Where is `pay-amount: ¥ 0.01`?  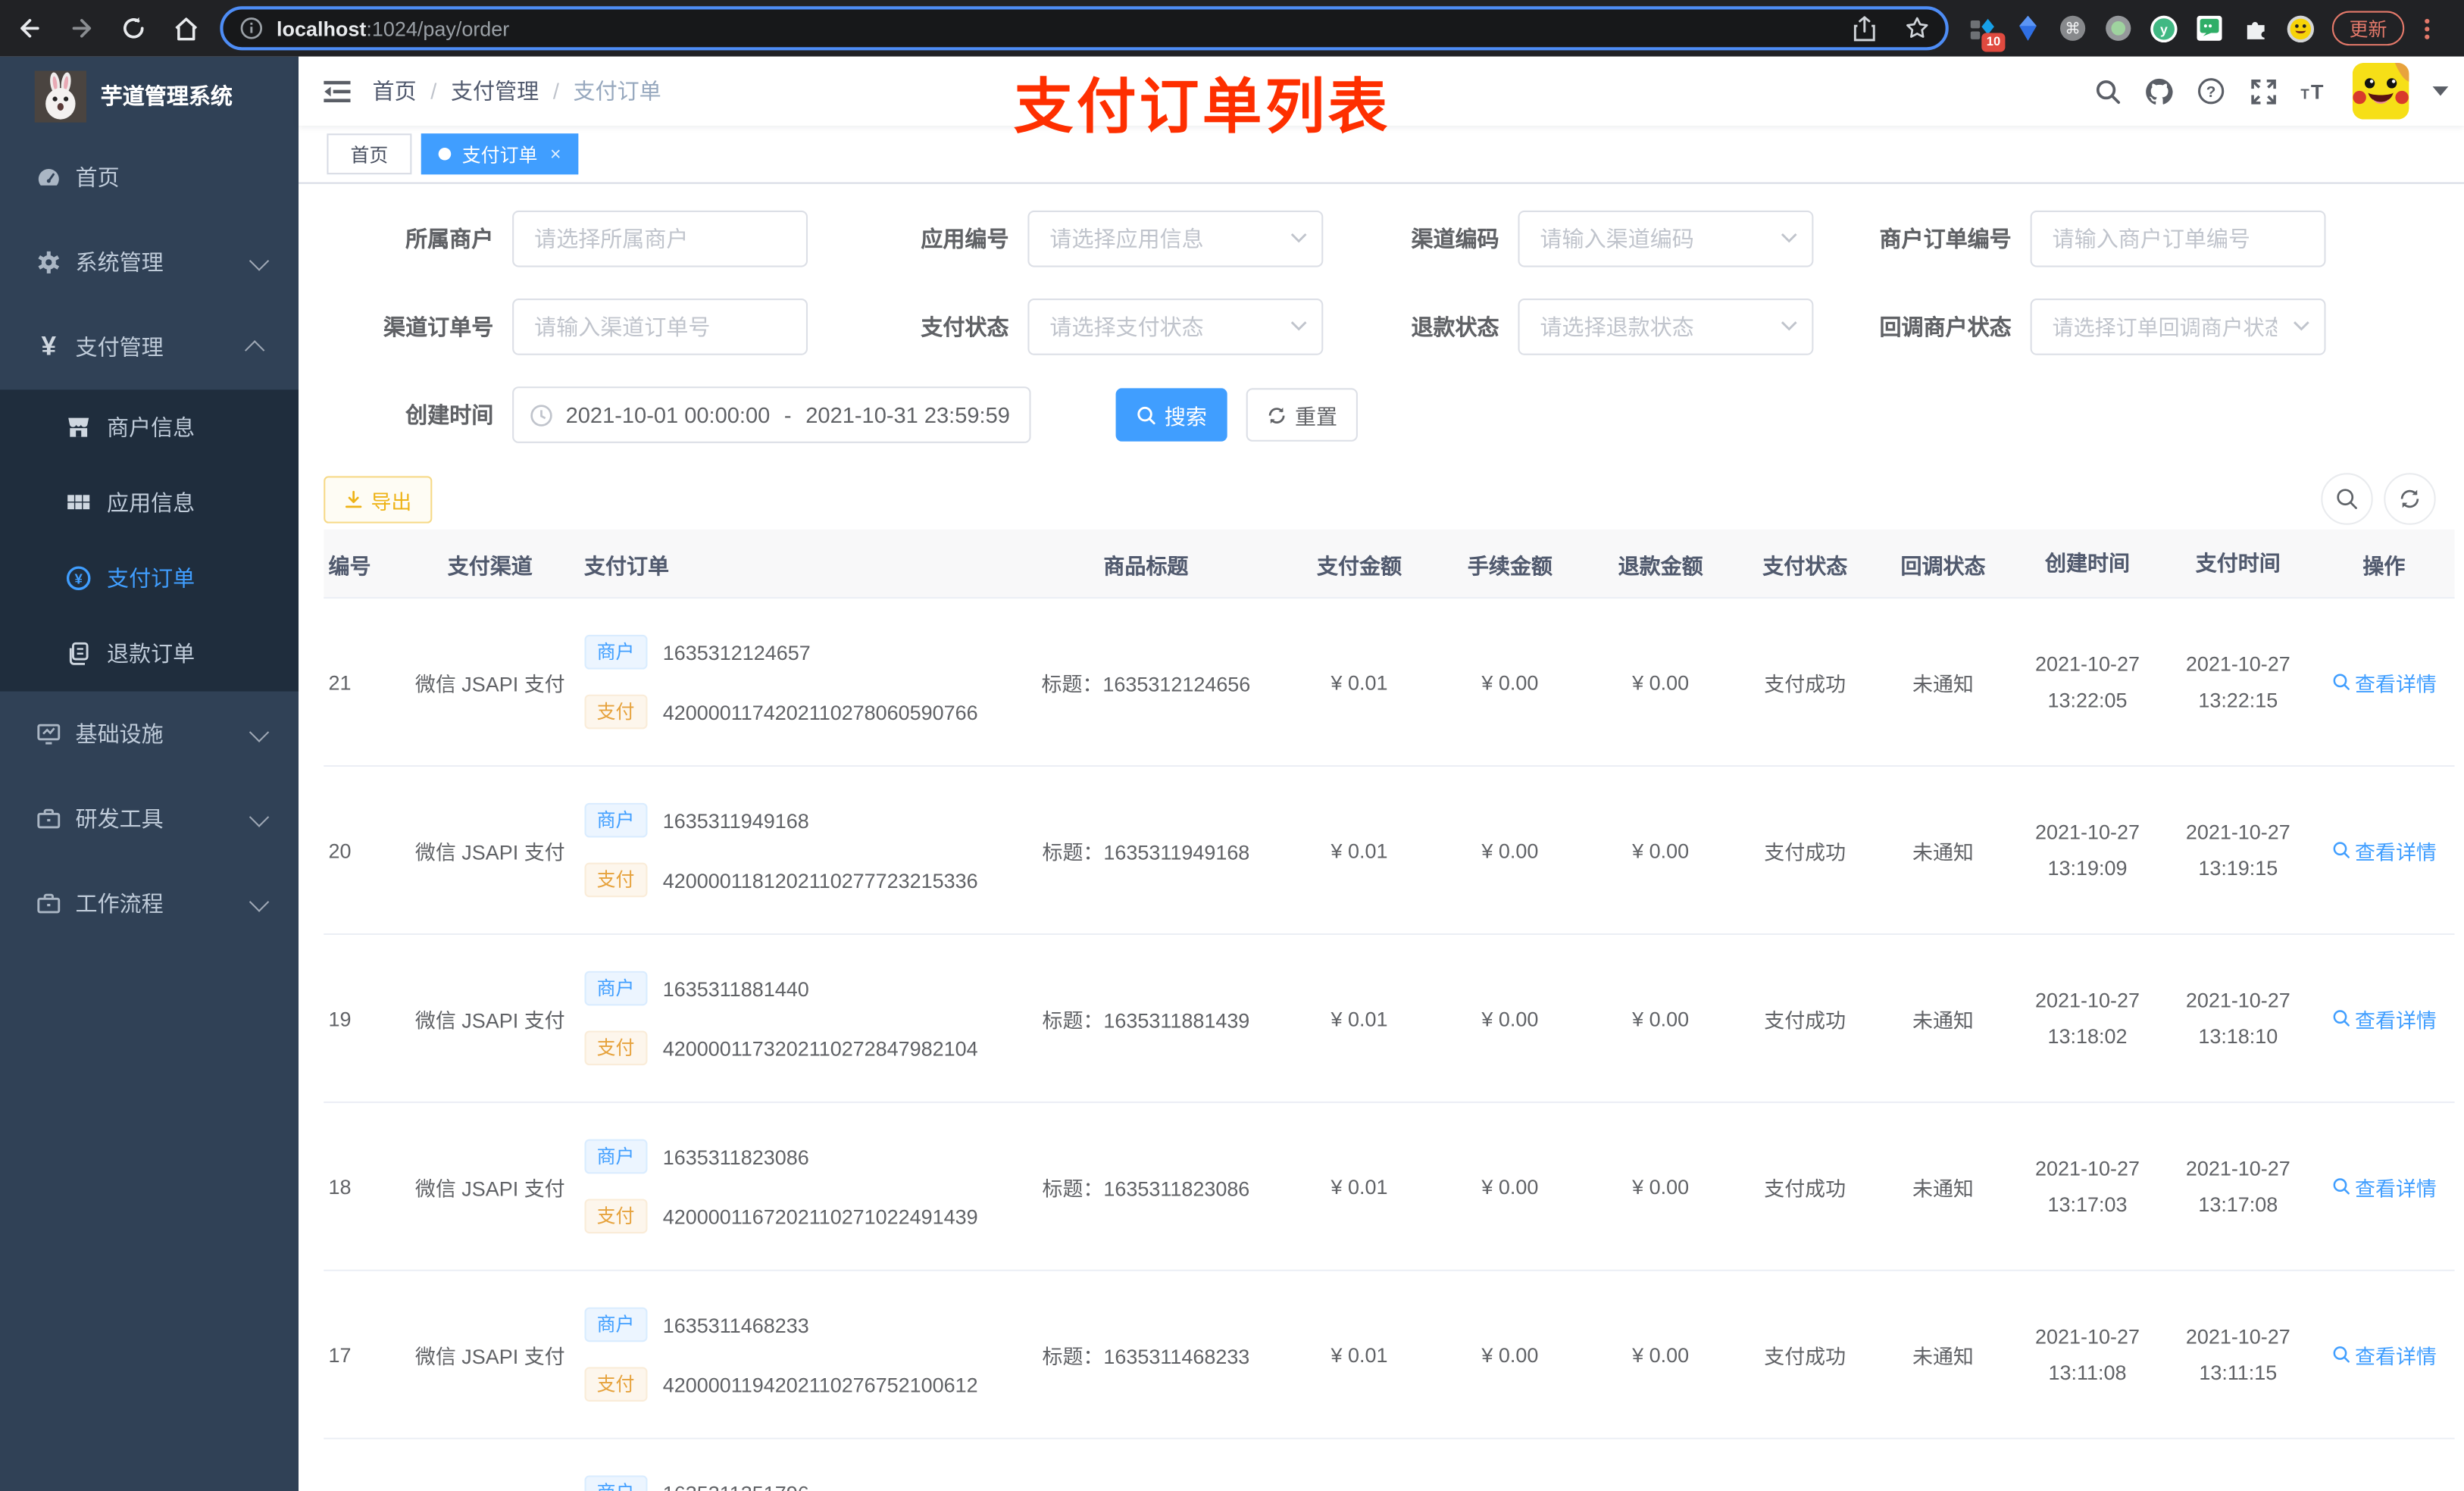
pay-amount: ¥ 0.01 is located at coordinates (1359, 682).